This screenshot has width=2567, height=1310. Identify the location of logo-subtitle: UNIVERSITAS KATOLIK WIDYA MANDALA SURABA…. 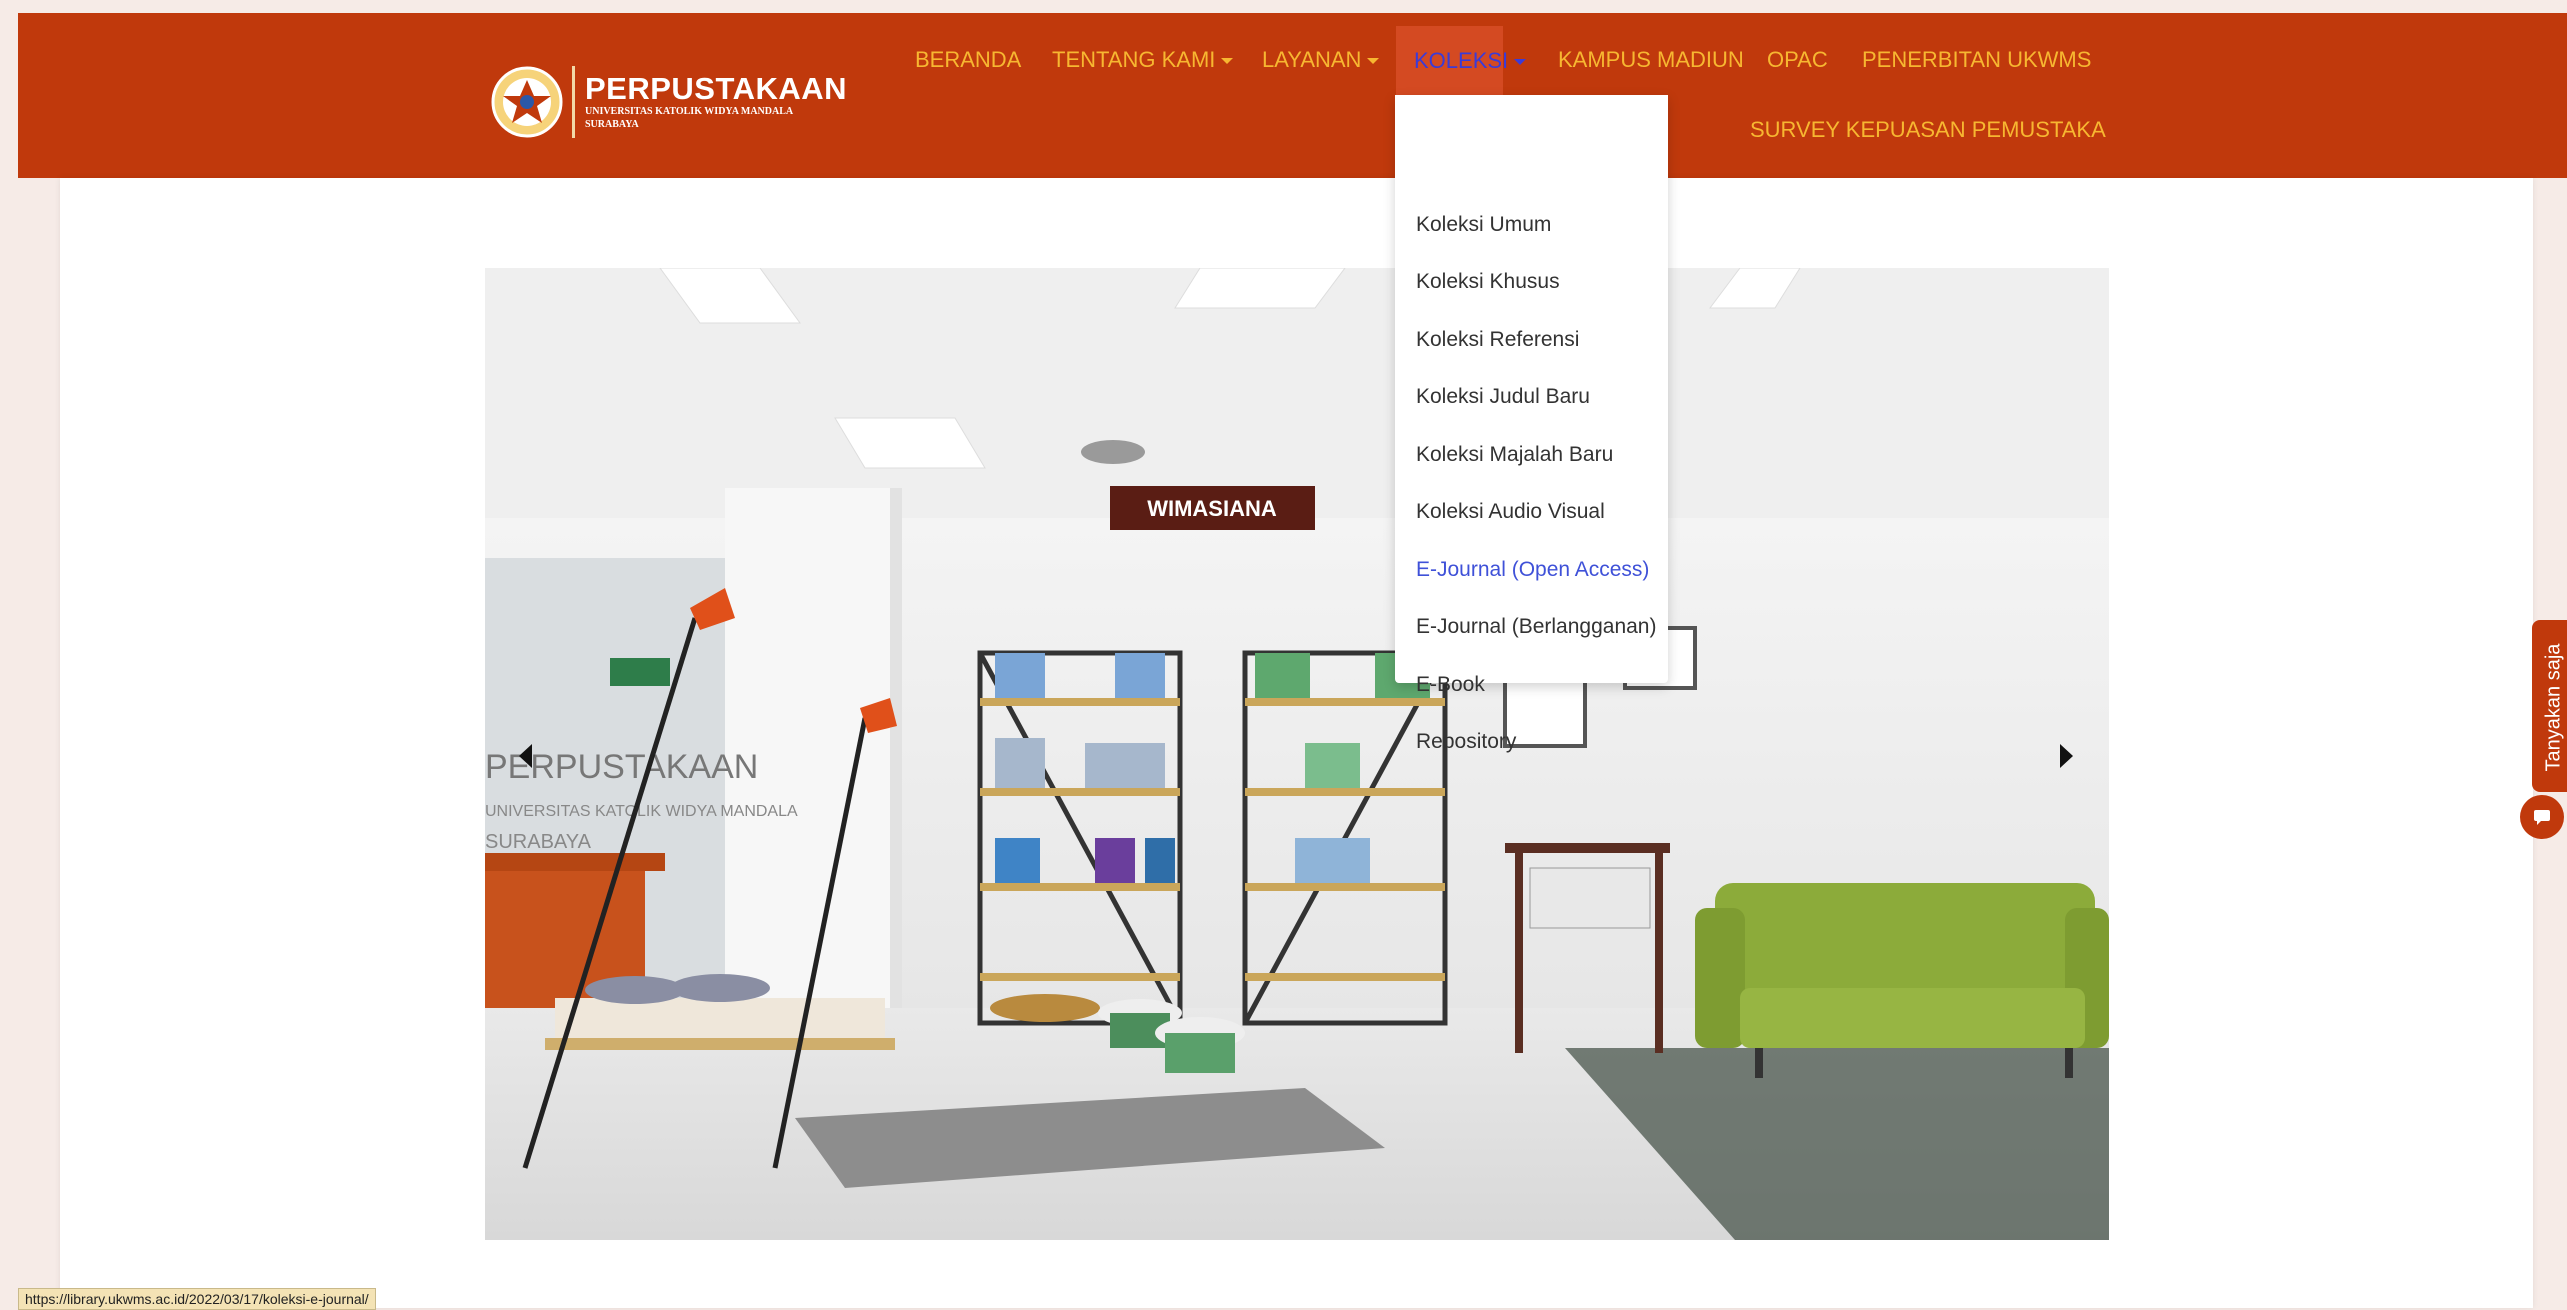
(689, 118).